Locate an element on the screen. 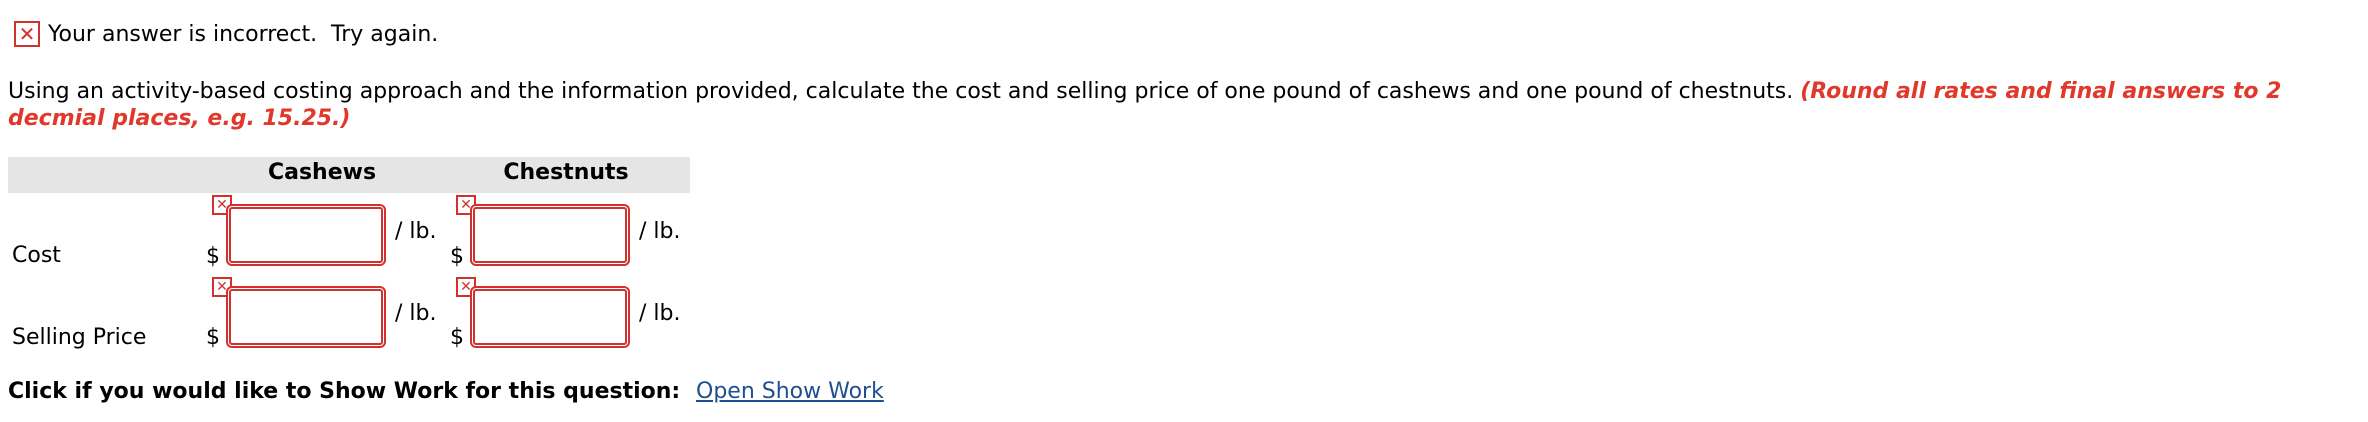 The height and width of the screenshot is (422, 2368). cost-chestnuts-field is located at coordinates (550, 235).